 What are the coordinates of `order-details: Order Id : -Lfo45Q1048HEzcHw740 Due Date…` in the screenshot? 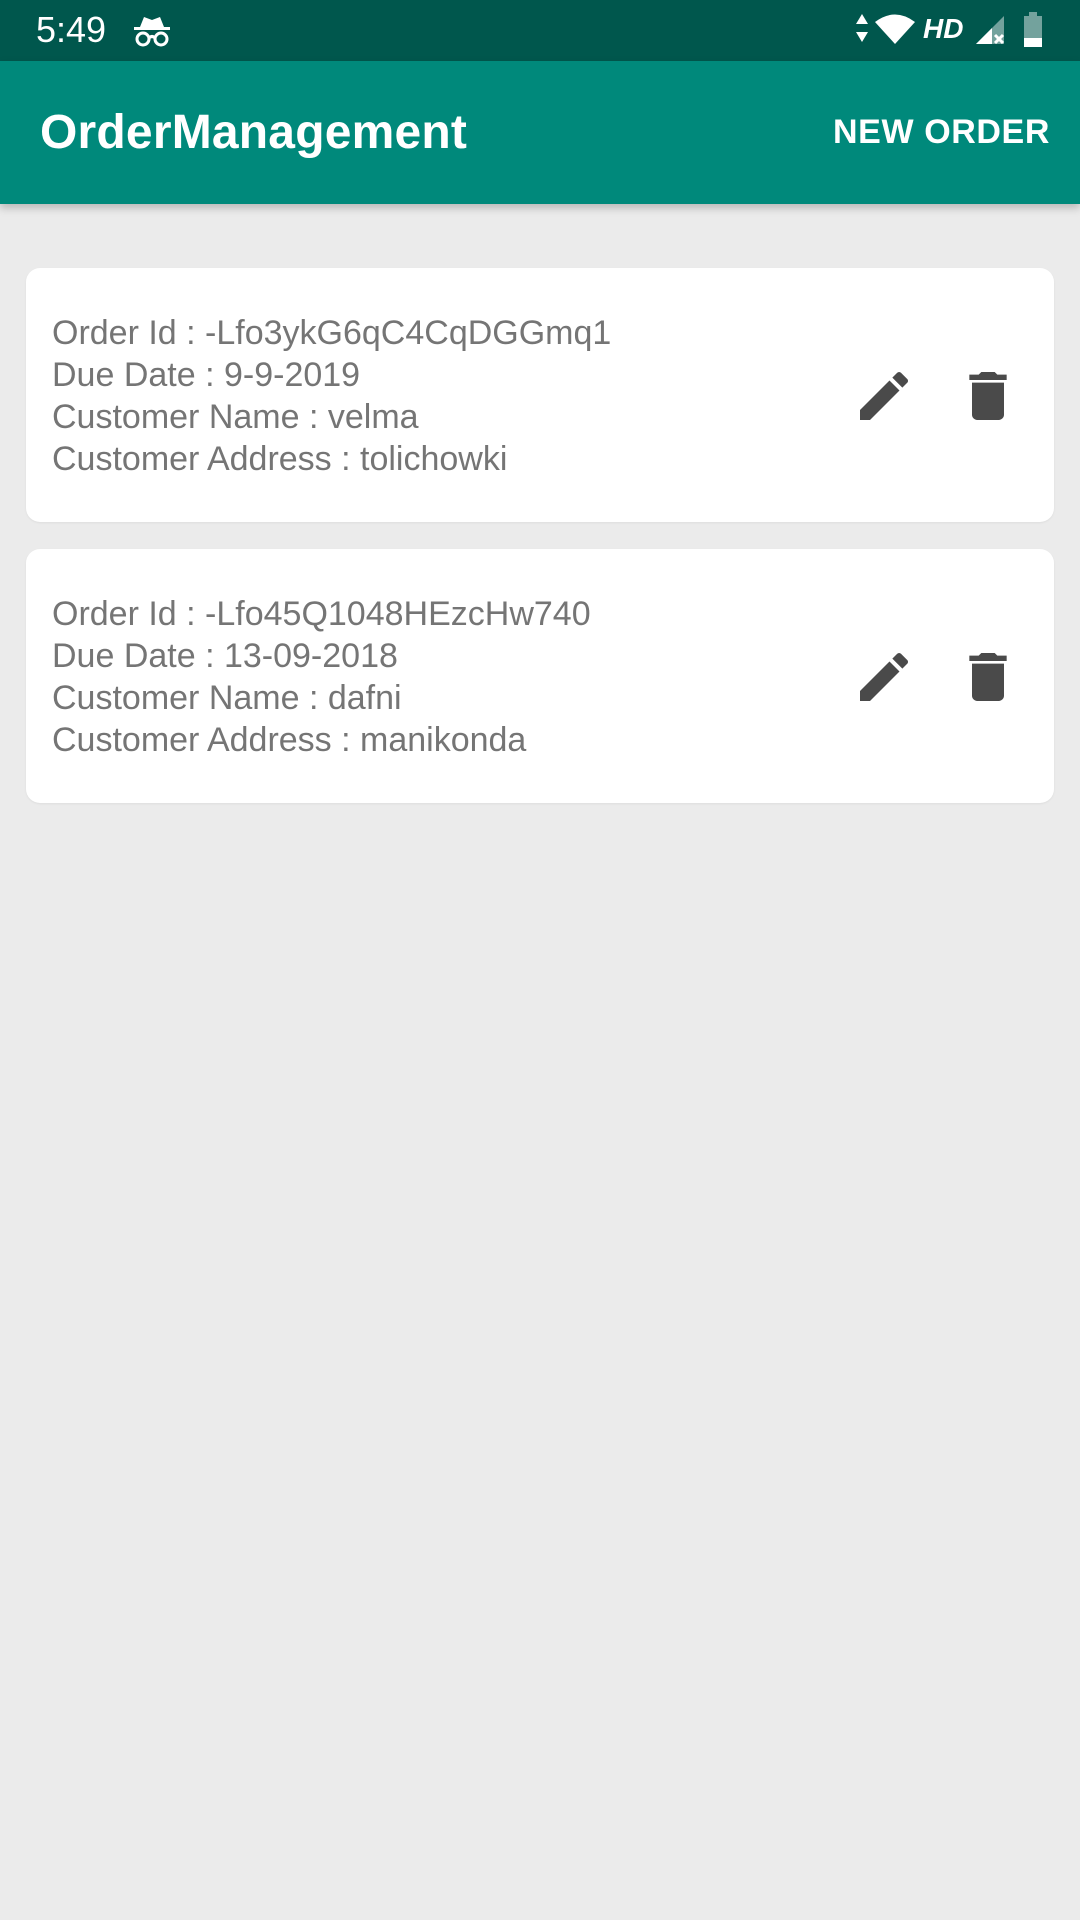 It's located at (321, 677).